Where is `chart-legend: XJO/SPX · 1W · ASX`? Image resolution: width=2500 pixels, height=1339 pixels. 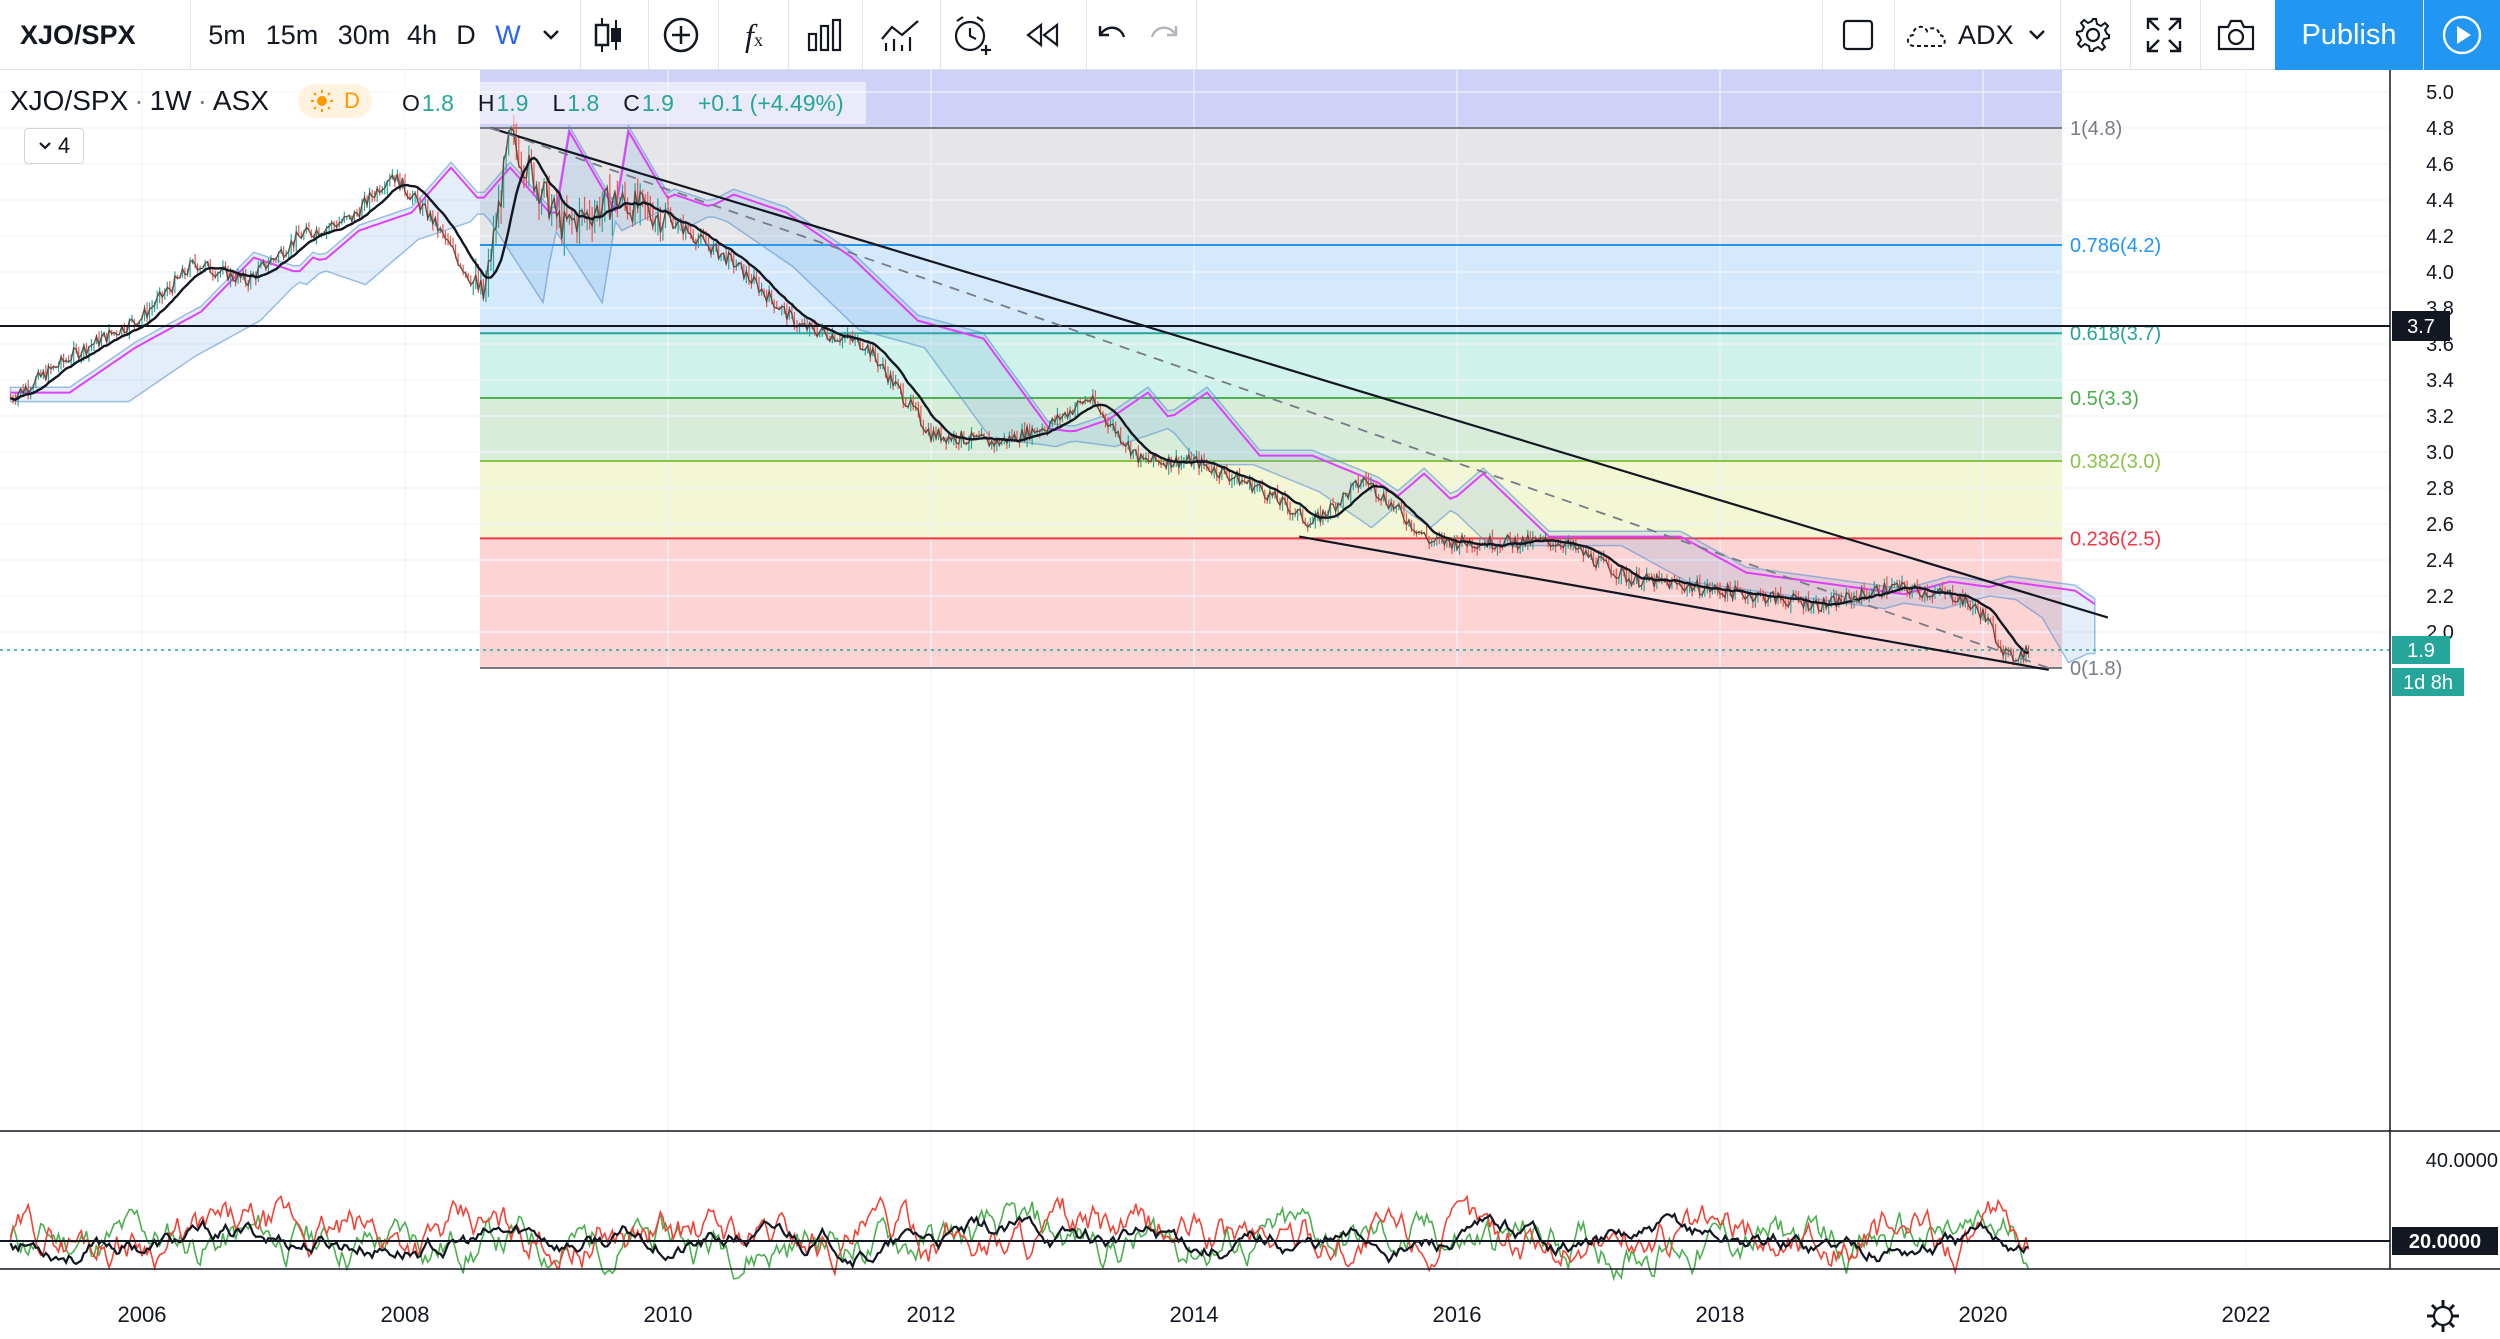 chart-legend: XJO/SPX · 1W · ASX is located at coordinates (139, 101).